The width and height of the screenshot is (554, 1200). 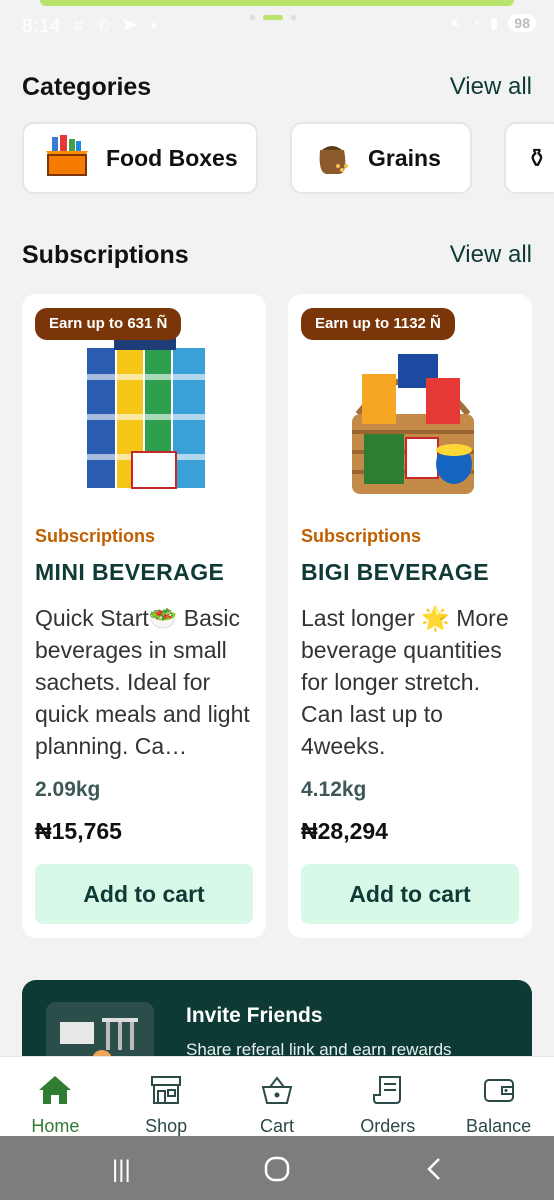 I want to click on nav-shop: Shop, so click(x=166, y=1105).